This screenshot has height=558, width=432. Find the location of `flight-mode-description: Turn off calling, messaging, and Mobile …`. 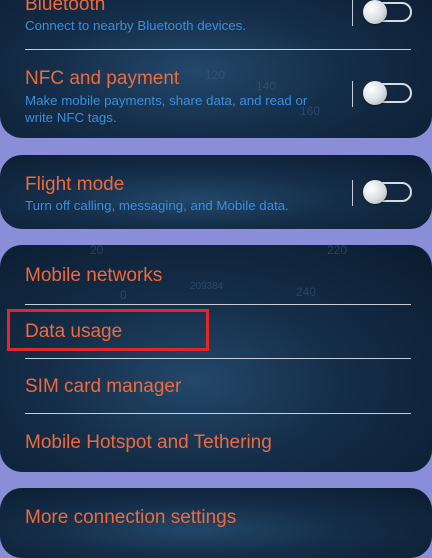

flight-mode-description: Turn off calling, messaging, and Mobile … is located at coordinates (157, 205).